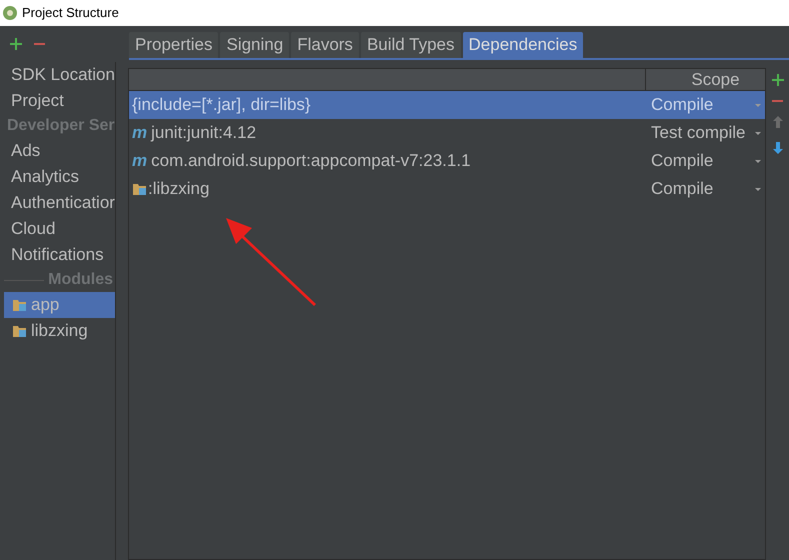  What do you see at coordinates (59, 229) in the screenshot?
I see `sidebar-item: Cloud` at bounding box center [59, 229].